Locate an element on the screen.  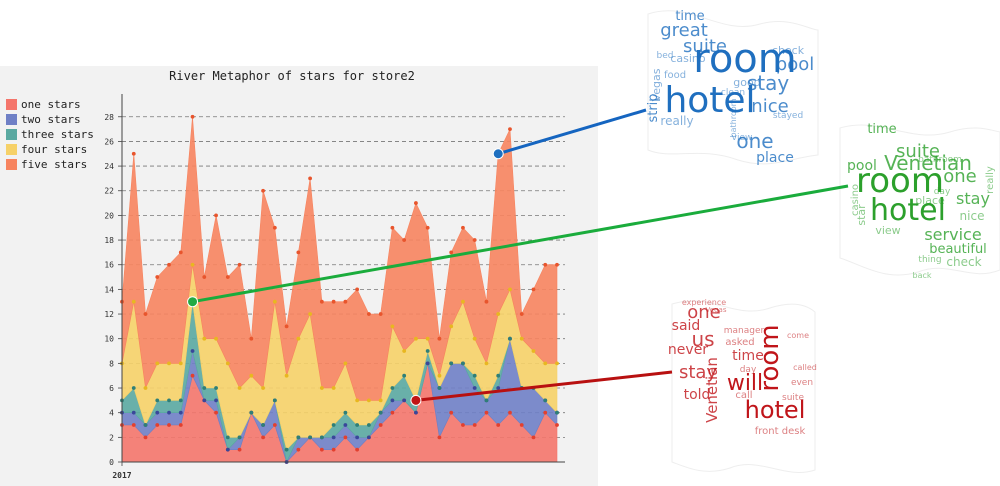
cloud-word: back is located at coordinates (921, 275).